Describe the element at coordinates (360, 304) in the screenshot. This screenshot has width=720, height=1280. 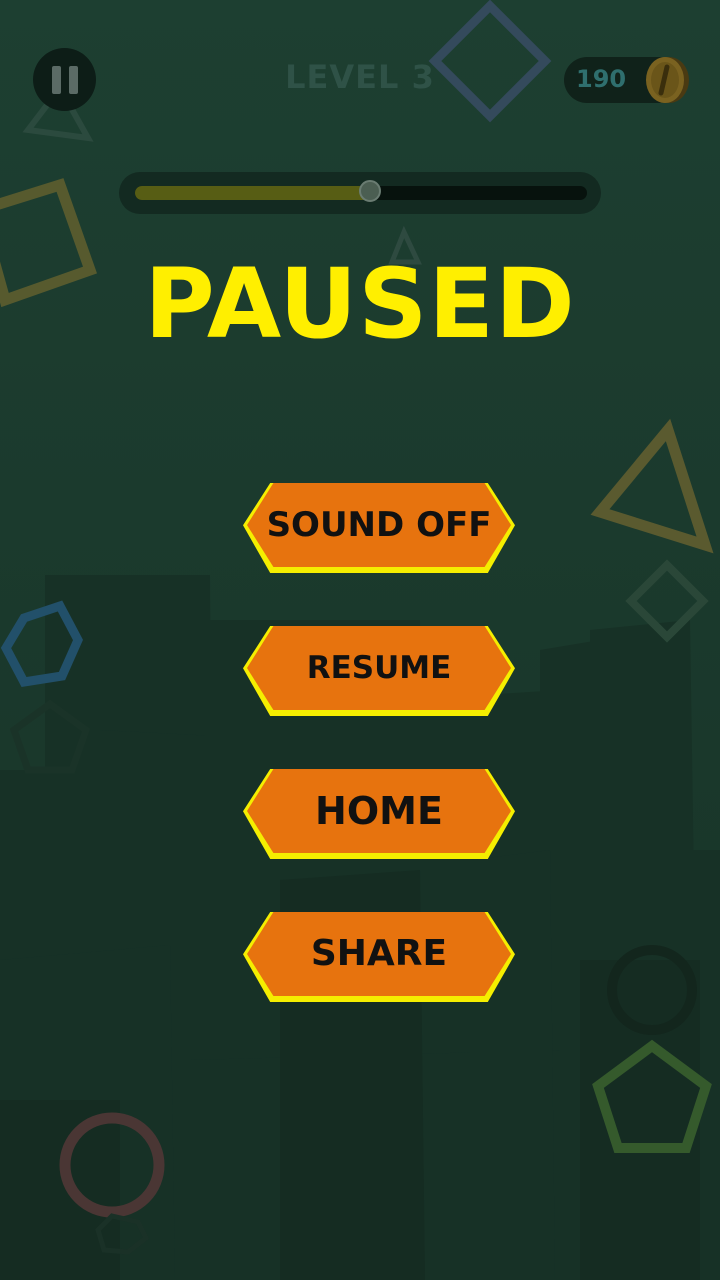
I see `paused-title: PAUSED` at that location.